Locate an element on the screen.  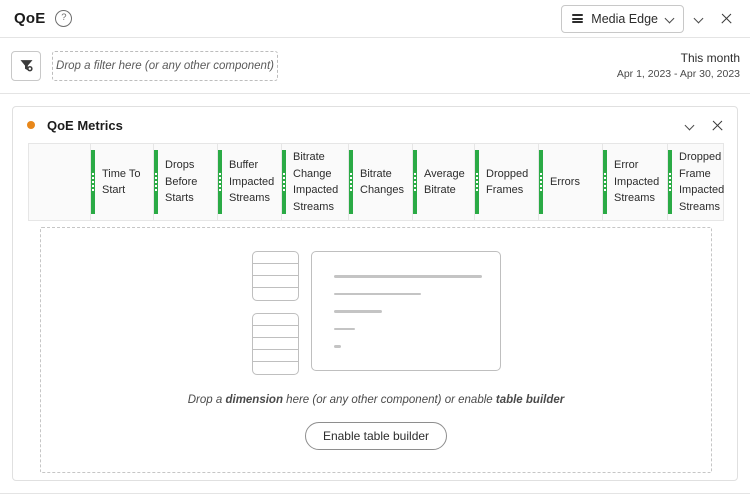
dropzone-hint-dimension: dimension is located at coordinates (254, 400).